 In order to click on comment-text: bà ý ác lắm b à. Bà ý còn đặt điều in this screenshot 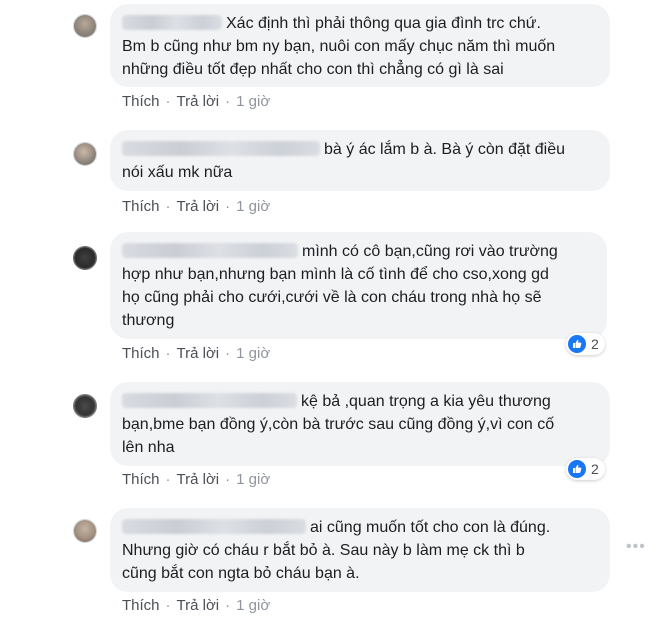, I will do `click(445, 149)`.